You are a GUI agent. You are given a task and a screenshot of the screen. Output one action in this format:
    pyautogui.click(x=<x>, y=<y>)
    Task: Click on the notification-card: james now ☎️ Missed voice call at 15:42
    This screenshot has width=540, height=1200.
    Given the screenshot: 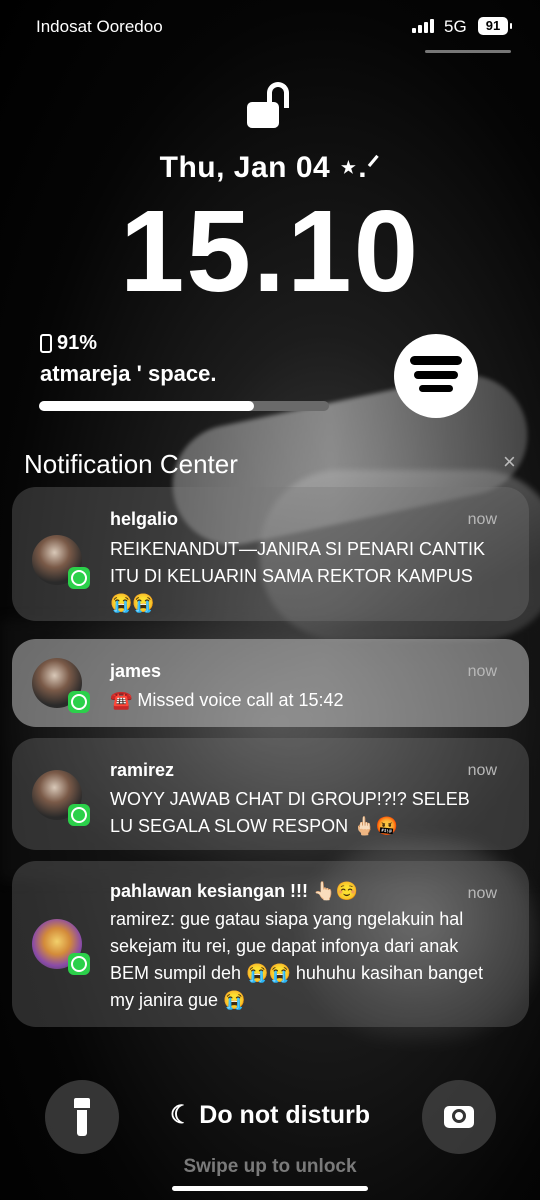 What is the action you would take?
    pyautogui.click(x=270, y=683)
    